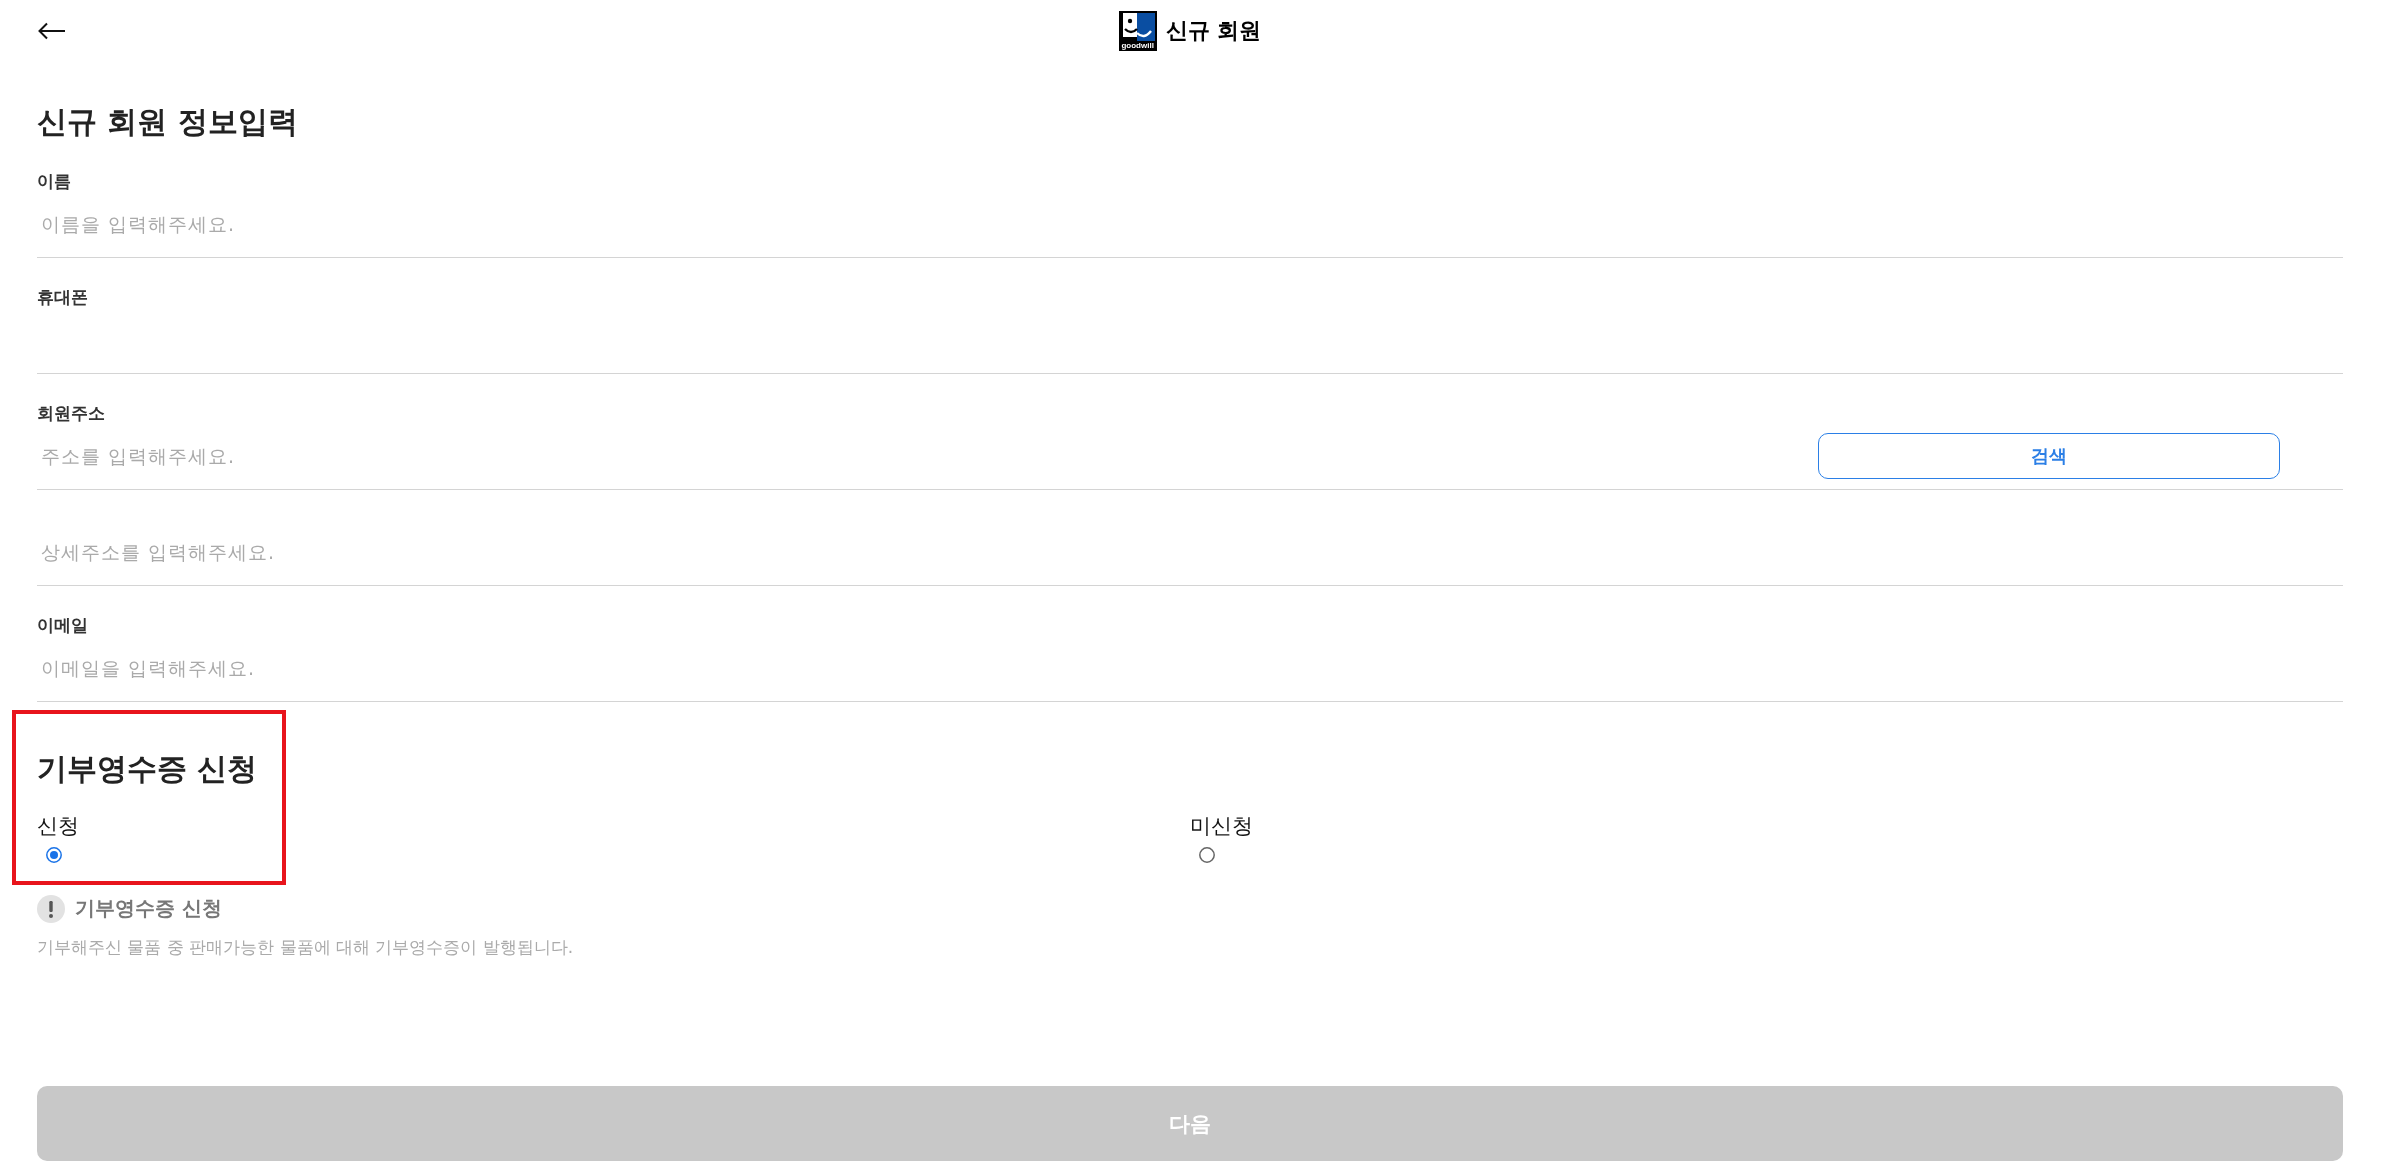  Describe the element at coordinates (168, 122) in the screenshot. I see `page-title: 신규 회원 정보입력` at that location.